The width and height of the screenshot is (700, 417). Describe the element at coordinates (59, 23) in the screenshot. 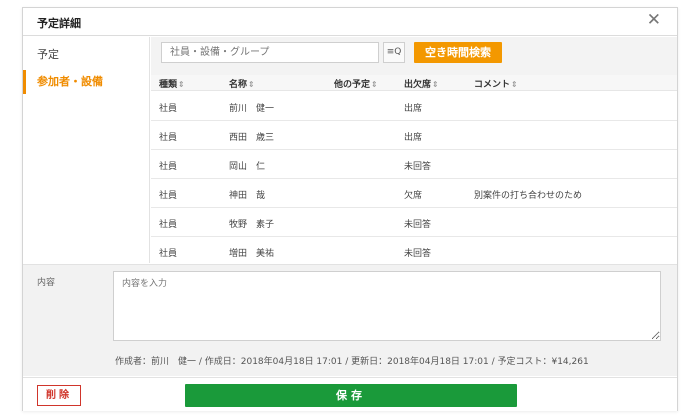

I see `dialog-title: 予定詳細` at that location.